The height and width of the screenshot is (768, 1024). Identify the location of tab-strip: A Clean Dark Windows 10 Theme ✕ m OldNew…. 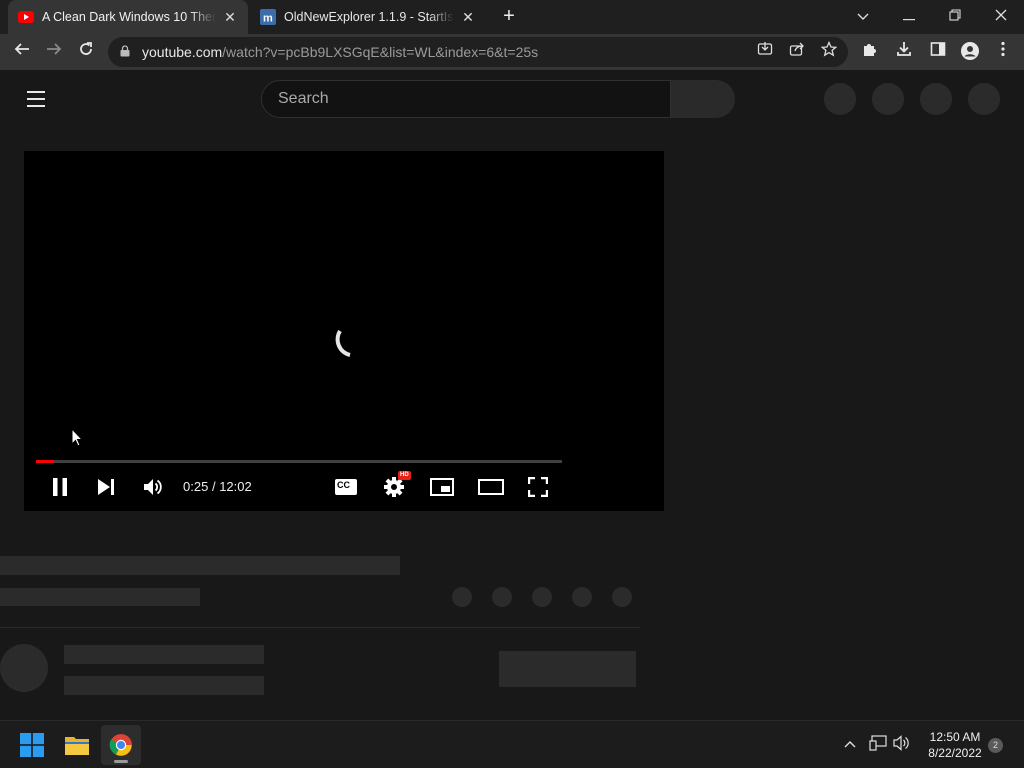
(512, 17).